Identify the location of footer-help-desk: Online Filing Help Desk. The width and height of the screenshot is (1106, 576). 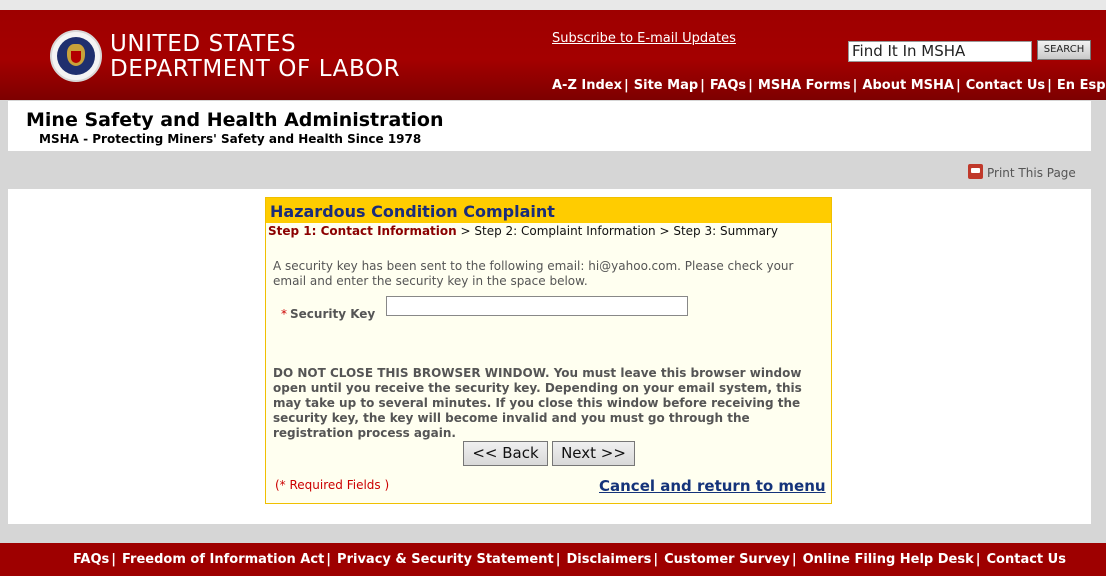
(888, 559).